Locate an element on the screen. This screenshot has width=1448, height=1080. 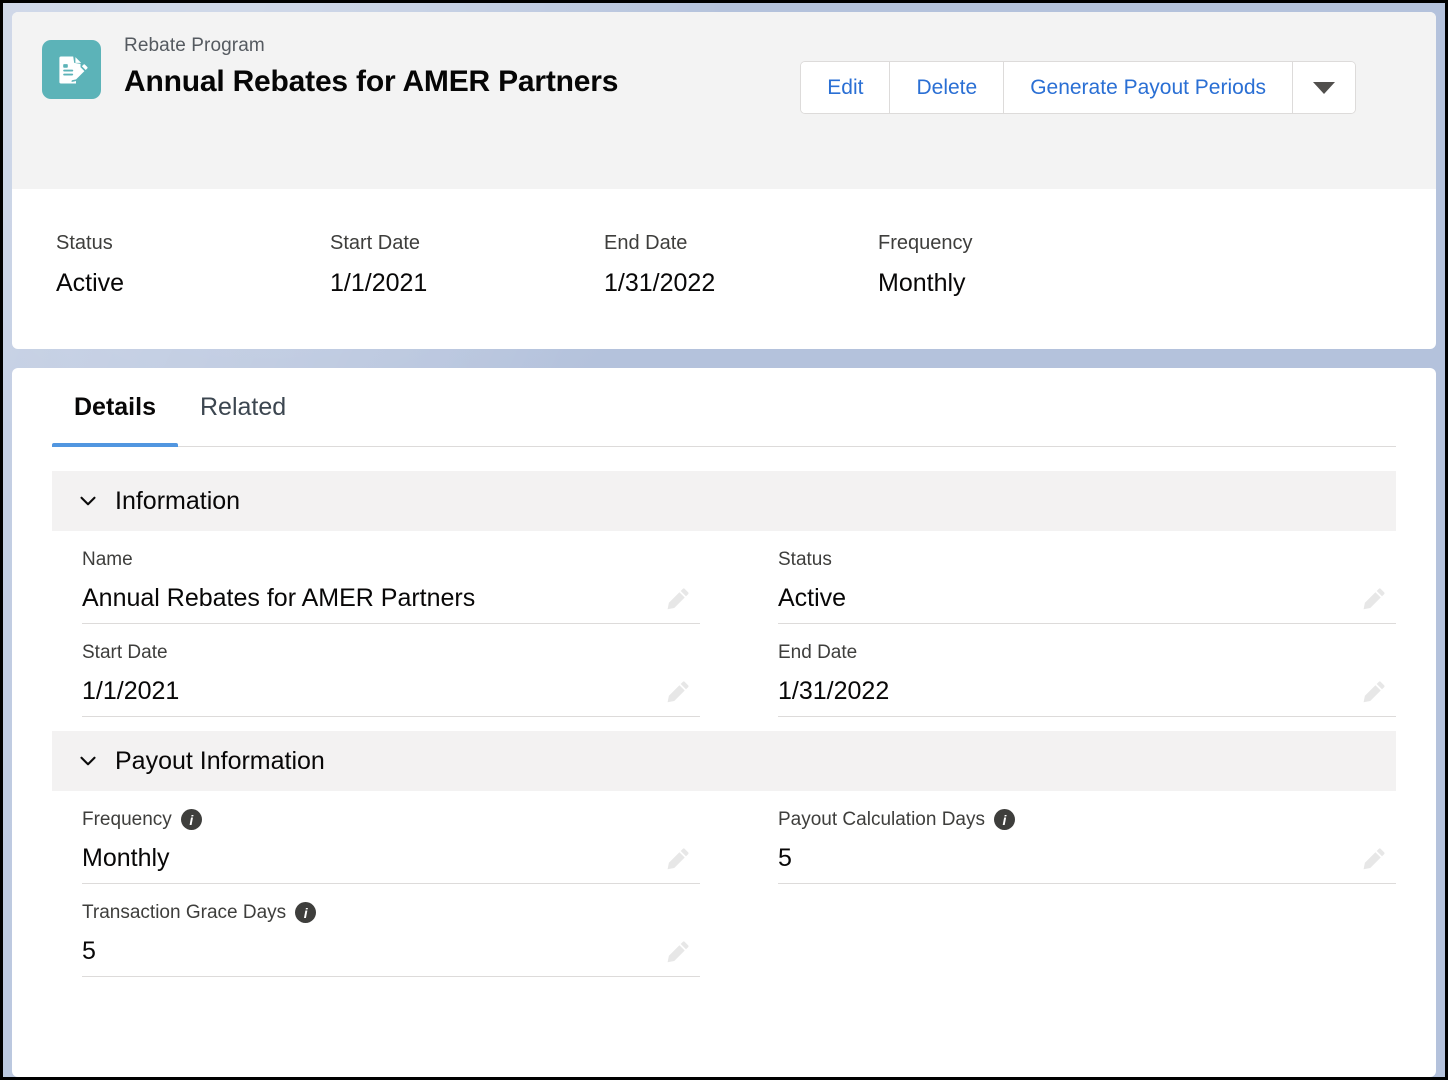
highlight-field-frequency: Frequency Monthly is located at coordinates (925, 265).